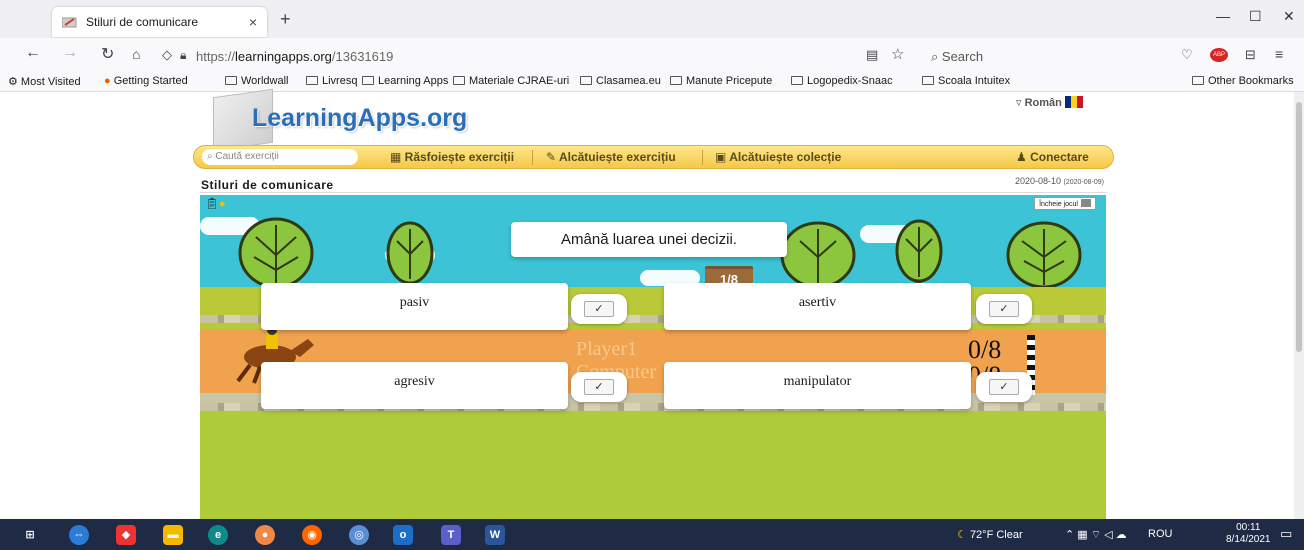  What do you see at coordinates (511, 81) in the screenshot?
I see `bookmark-materiale-cjrae: Materiale CJRAE-uri` at bounding box center [511, 81].